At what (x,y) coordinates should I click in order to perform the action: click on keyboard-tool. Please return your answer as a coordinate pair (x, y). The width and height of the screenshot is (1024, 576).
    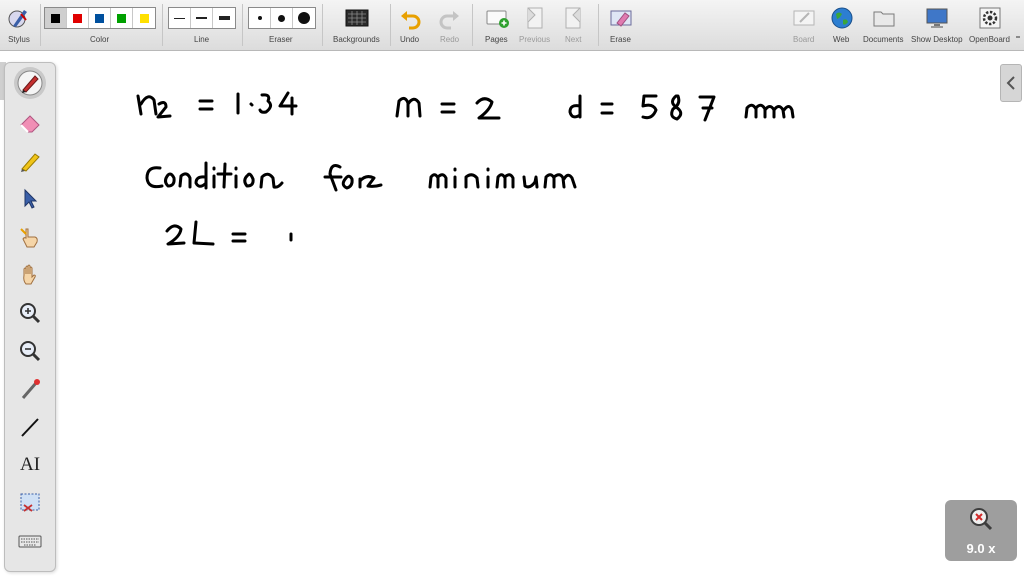
    Looking at the image, I should click on (30, 541).